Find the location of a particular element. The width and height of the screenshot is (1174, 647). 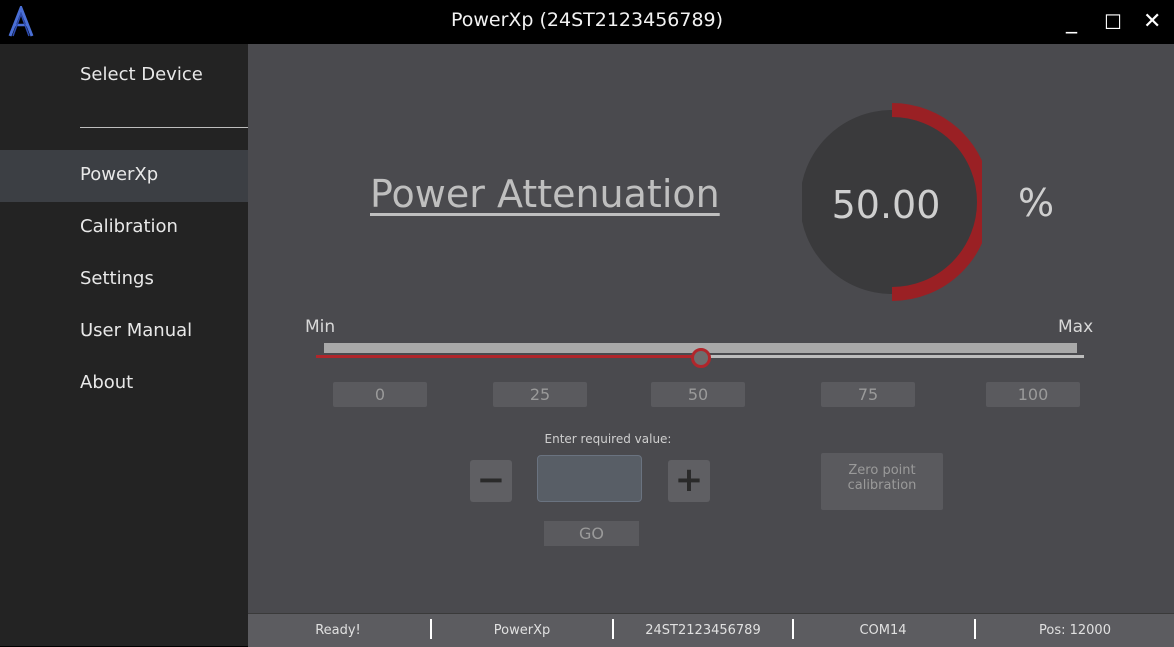

status-state: Ready! is located at coordinates (338, 630).